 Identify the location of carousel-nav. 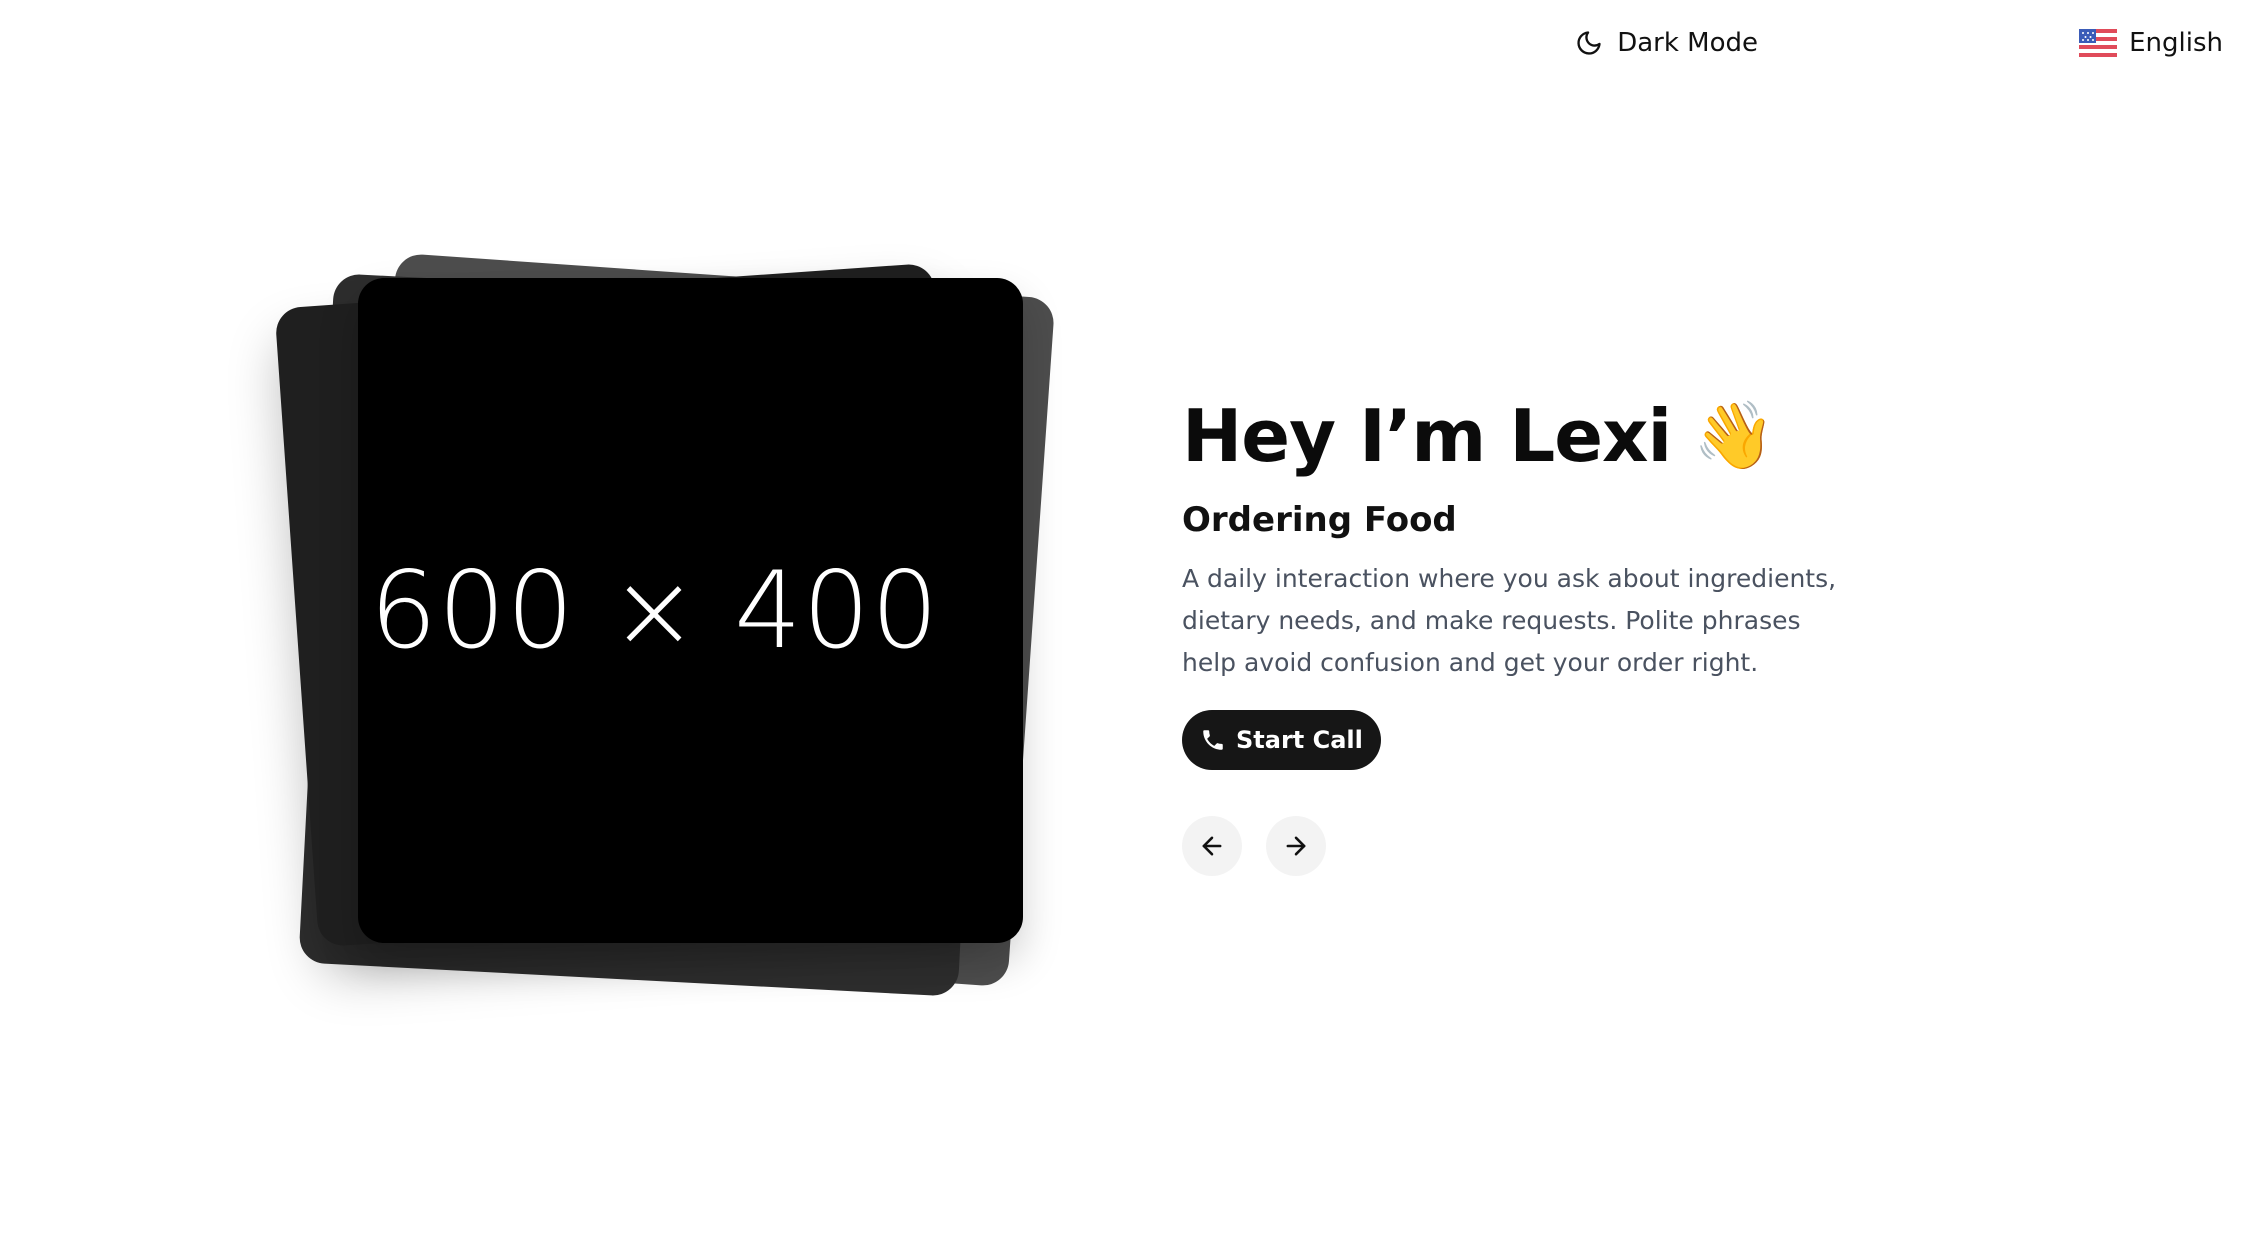
(1532, 846).